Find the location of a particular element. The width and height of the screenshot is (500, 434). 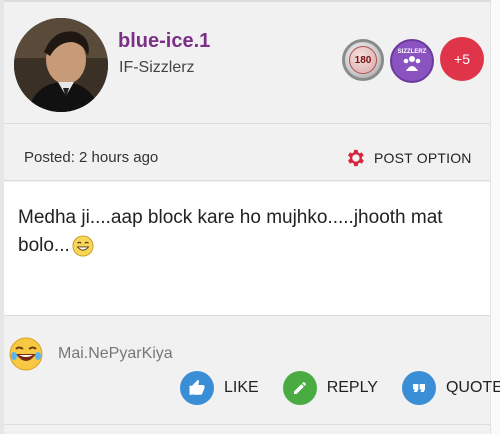

post-actions: LIKE REPLY QUOTE is located at coordinates (340, 388).